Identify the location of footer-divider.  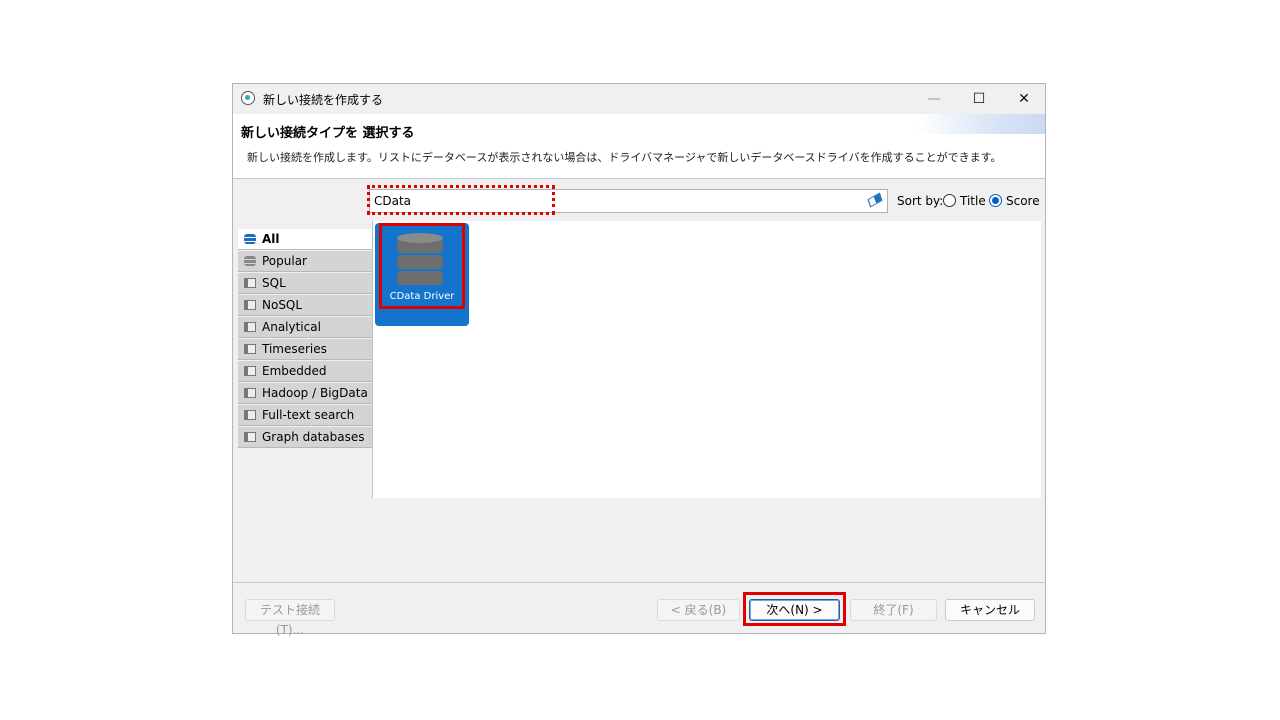
(639, 582).